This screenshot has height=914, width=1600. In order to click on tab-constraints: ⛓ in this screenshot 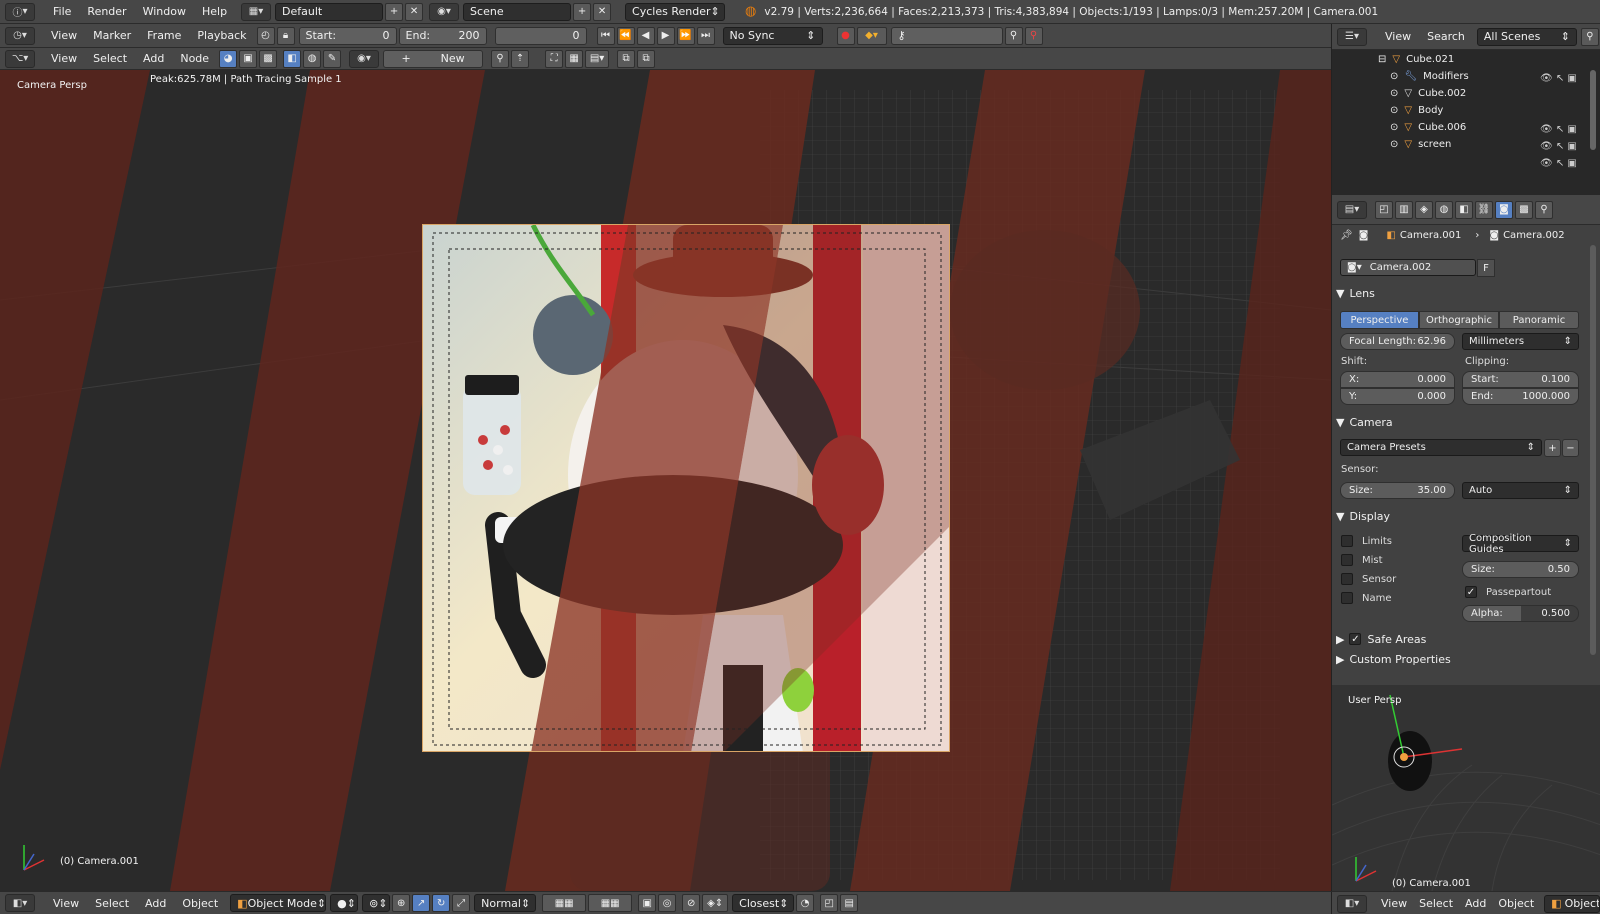, I will do `click(1484, 209)`.